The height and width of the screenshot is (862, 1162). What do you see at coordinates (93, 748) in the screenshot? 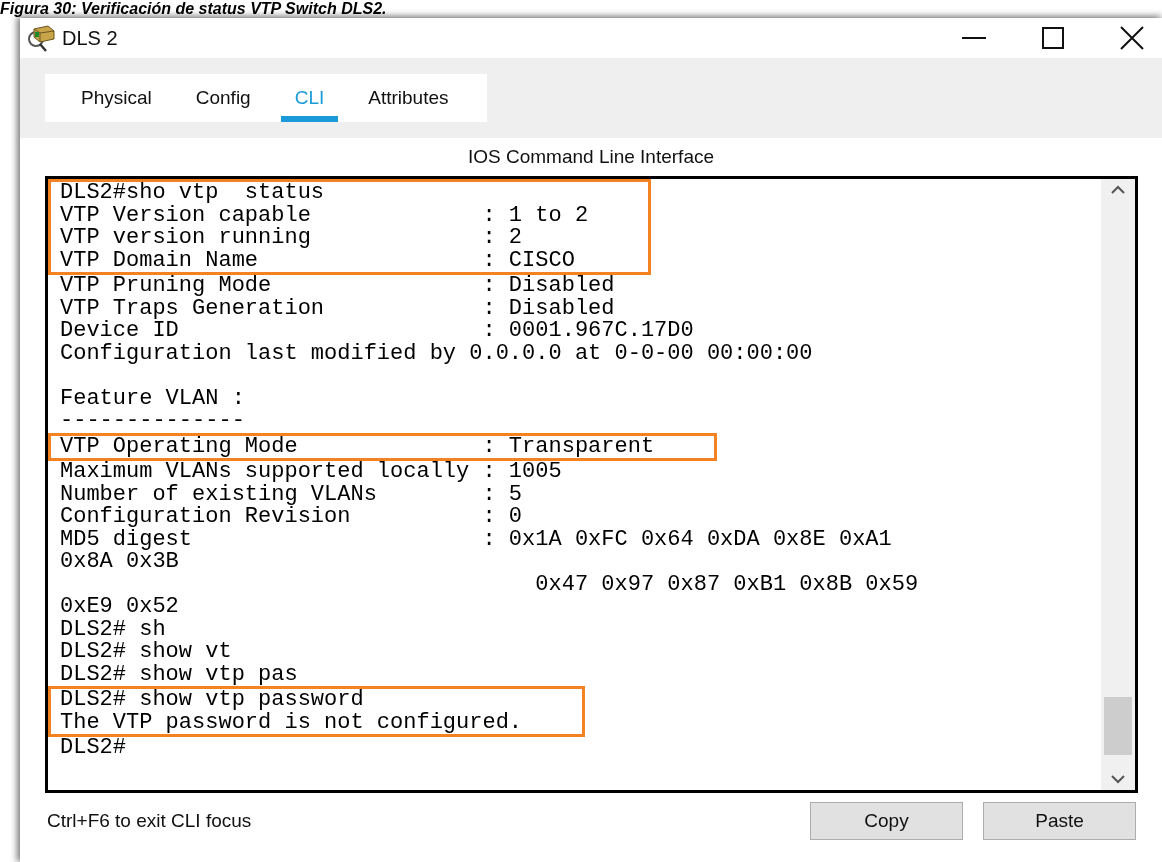
I see `terminal-line: DLS2#` at bounding box center [93, 748].